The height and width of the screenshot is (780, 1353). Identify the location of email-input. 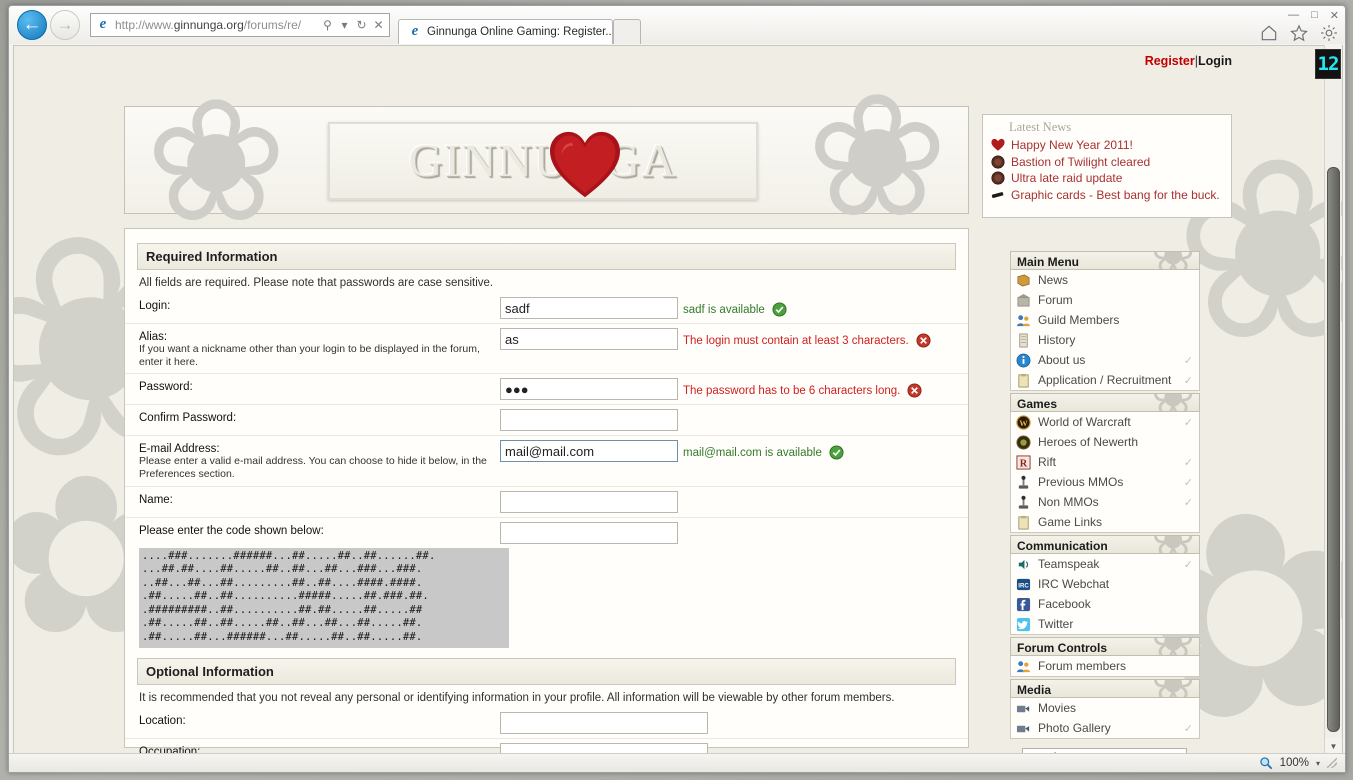
(589, 451).